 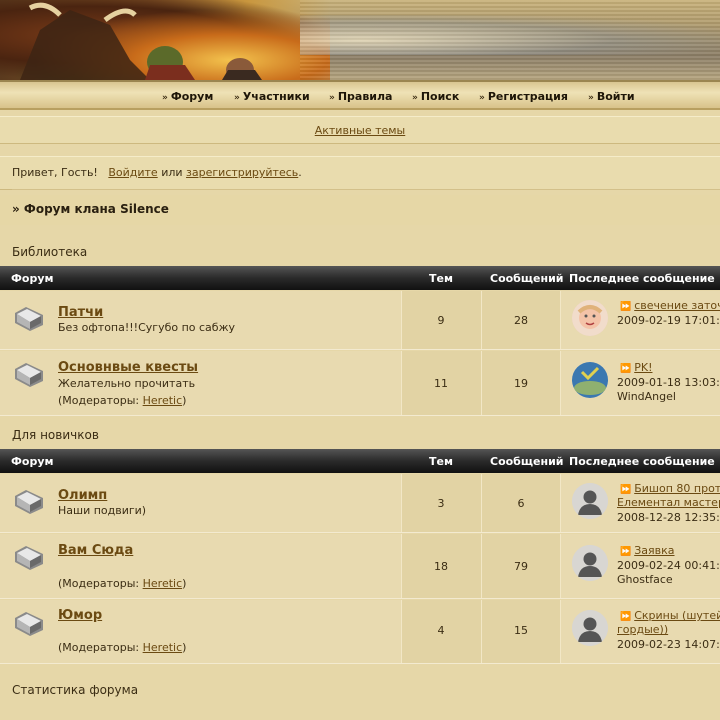 What do you see at coordinates (668, 502) in the screenshot?
I see `last-post-link-cont: Елементал мастера` at bounding box center [668, 502].